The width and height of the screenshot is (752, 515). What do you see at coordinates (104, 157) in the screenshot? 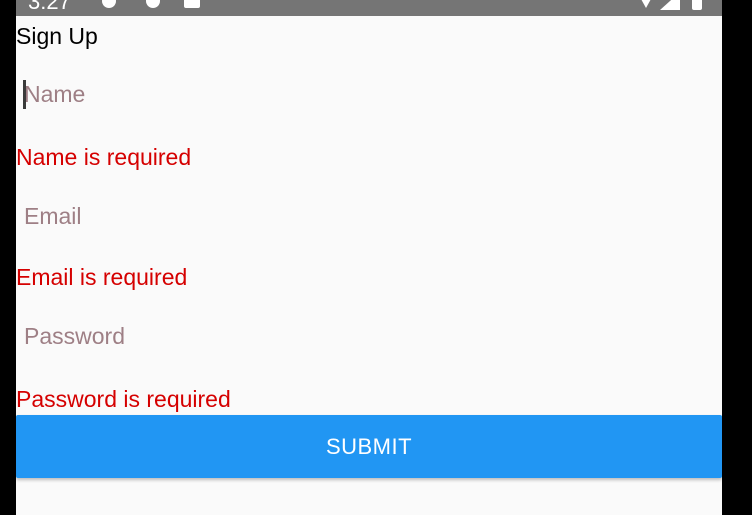
I see `name-error: Name is required` at bounding box center [104, 157].